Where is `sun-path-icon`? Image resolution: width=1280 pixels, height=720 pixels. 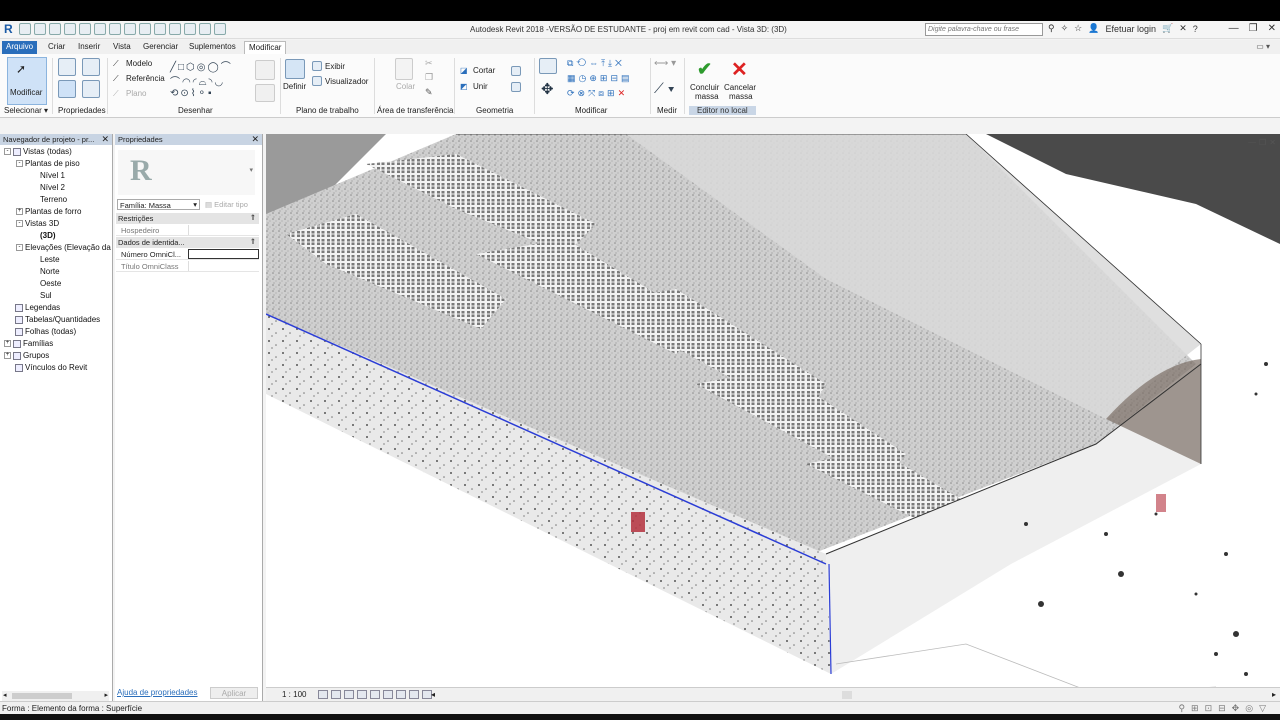 sun-path-icon is located at coordinates (349, 694).